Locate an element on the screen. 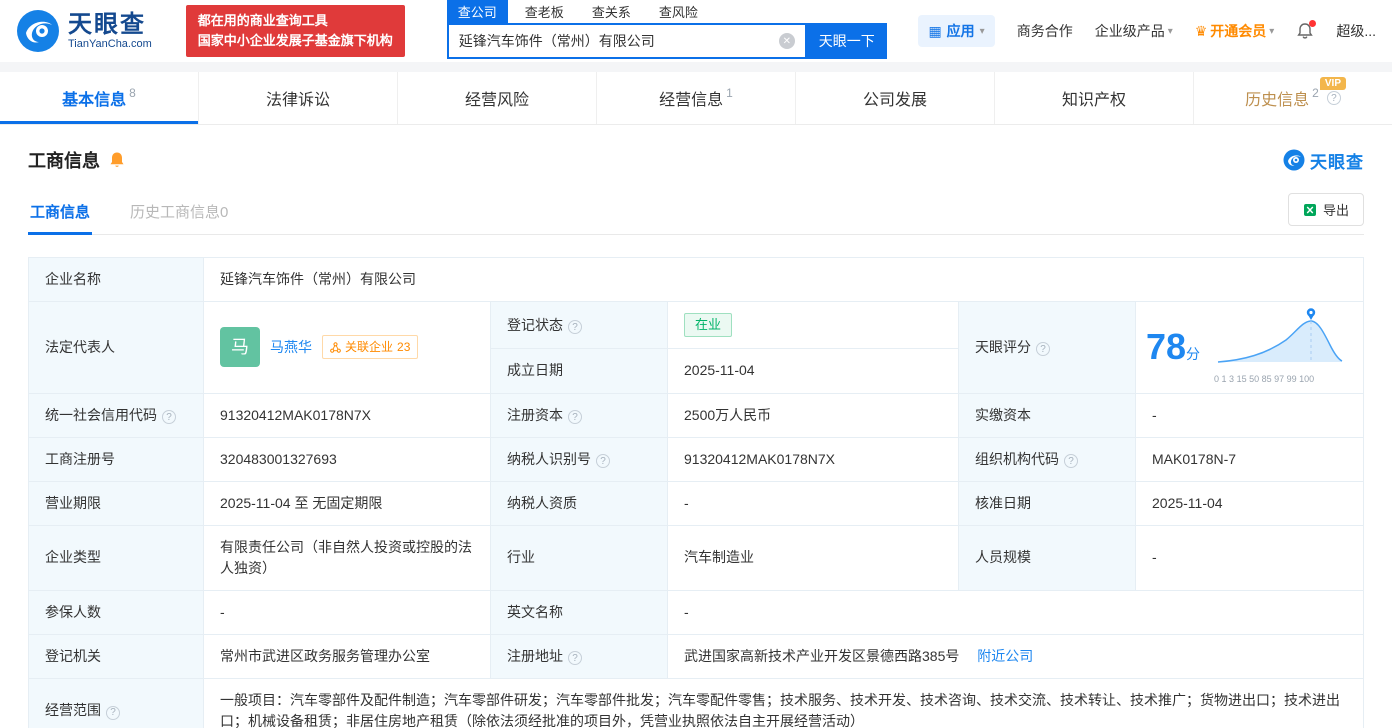 This screenshot has height=728, width=1392. search-tab-company: 查公司 is located at coordinates (477, 11).